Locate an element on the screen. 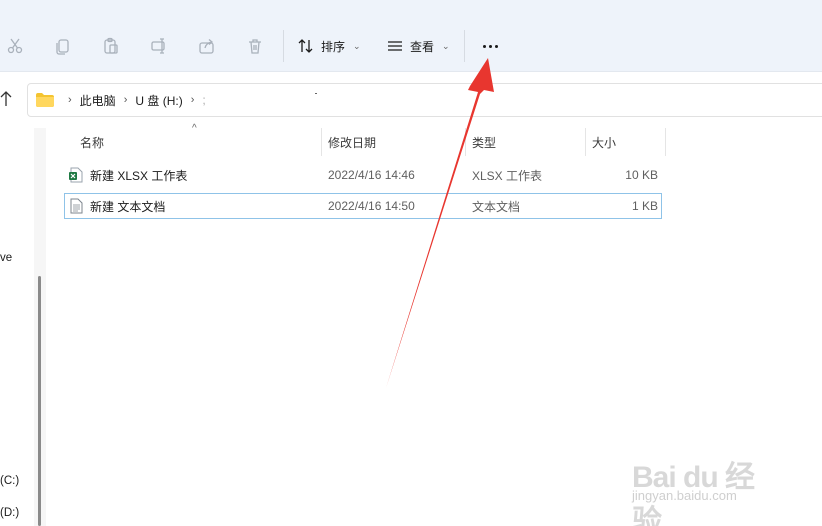 Image resolution: width=822 pixels, height=526 pixels. file-size: 1 KB is located at coordinates (644, 206).